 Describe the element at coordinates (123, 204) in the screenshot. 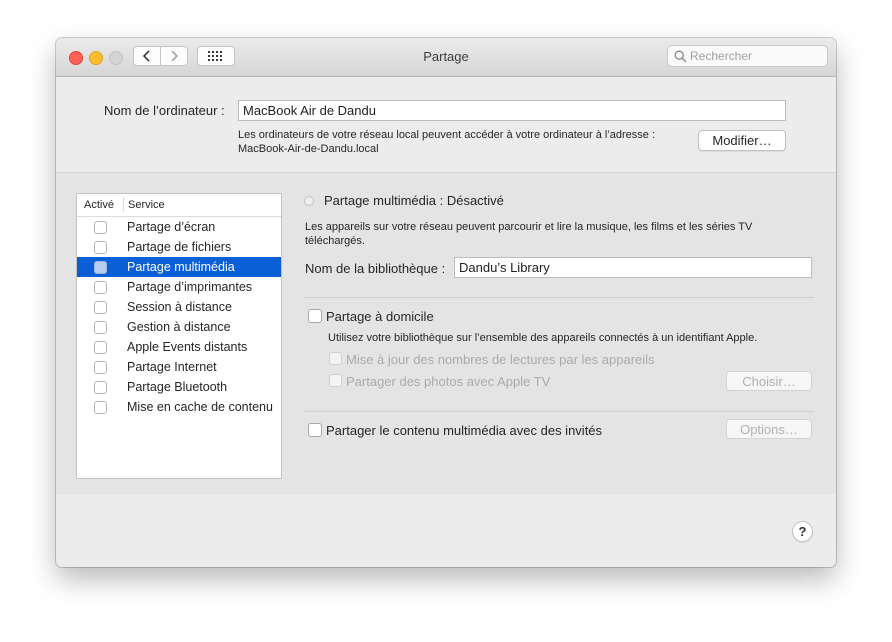

I see `column-divider` at that location.